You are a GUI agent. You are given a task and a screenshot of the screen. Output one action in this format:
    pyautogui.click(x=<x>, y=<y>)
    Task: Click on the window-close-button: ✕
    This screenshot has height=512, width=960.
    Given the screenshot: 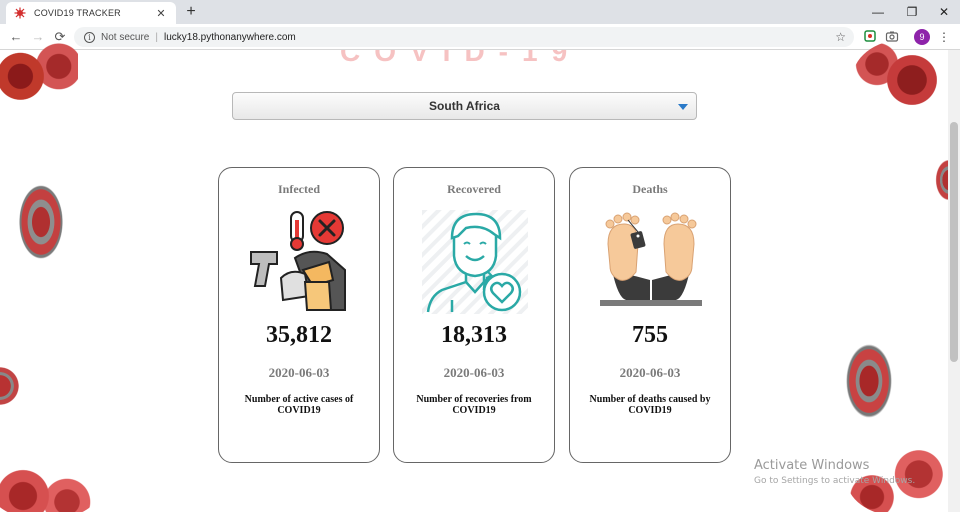 What is the action you would take?
    pyautogui.click(x=944, y=12)
    